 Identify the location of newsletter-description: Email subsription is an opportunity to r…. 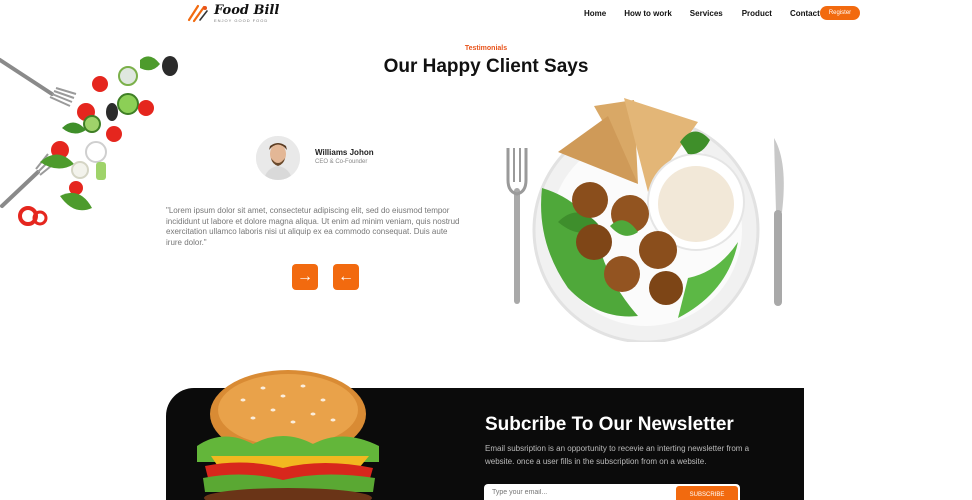
(617, 455).